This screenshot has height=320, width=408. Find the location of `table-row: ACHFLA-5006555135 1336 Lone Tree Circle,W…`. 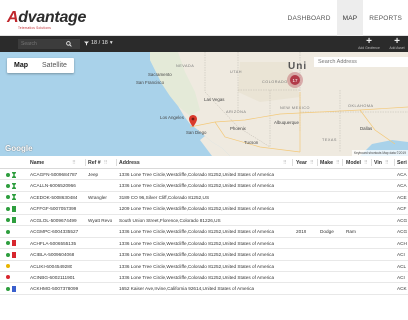

table-row: ACHFLA-5006555135 1336 Lone Tree Circle,W… is located at coordinates (204, 244).